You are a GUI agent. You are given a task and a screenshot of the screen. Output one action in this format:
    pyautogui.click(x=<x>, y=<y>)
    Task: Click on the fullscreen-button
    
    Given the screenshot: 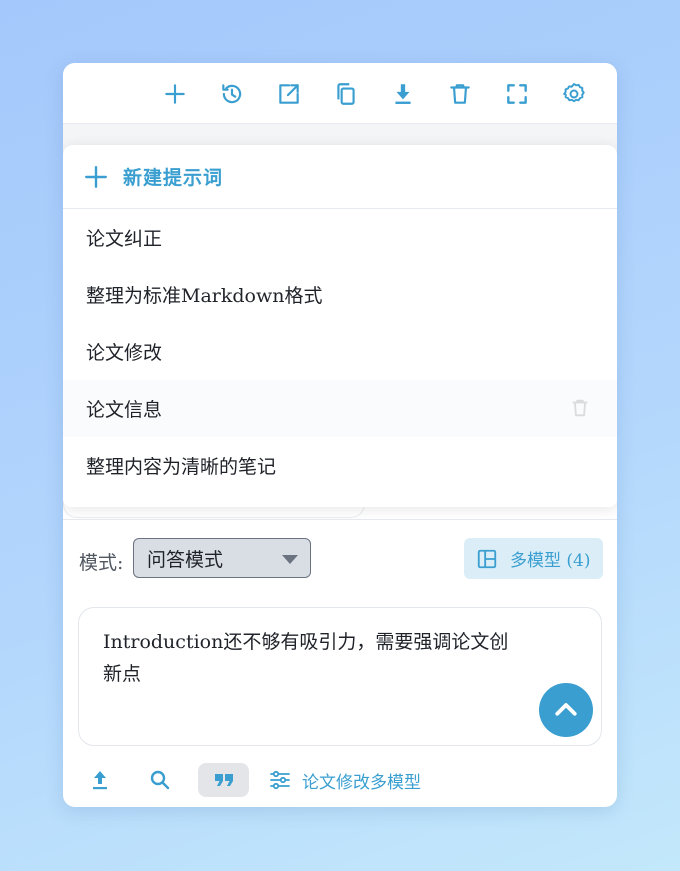 What is the action you would take?
    pyautogui.click(x=517, y=94)
    